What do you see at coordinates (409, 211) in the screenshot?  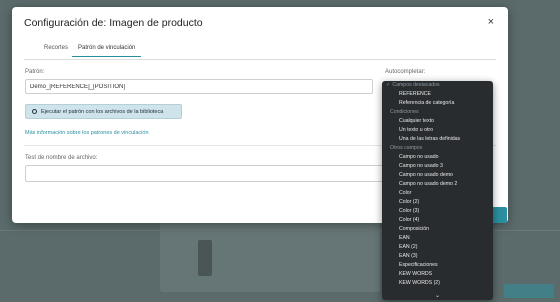 I see `dropdown-option-label: Color (3)` at bounding box center [409, 211].